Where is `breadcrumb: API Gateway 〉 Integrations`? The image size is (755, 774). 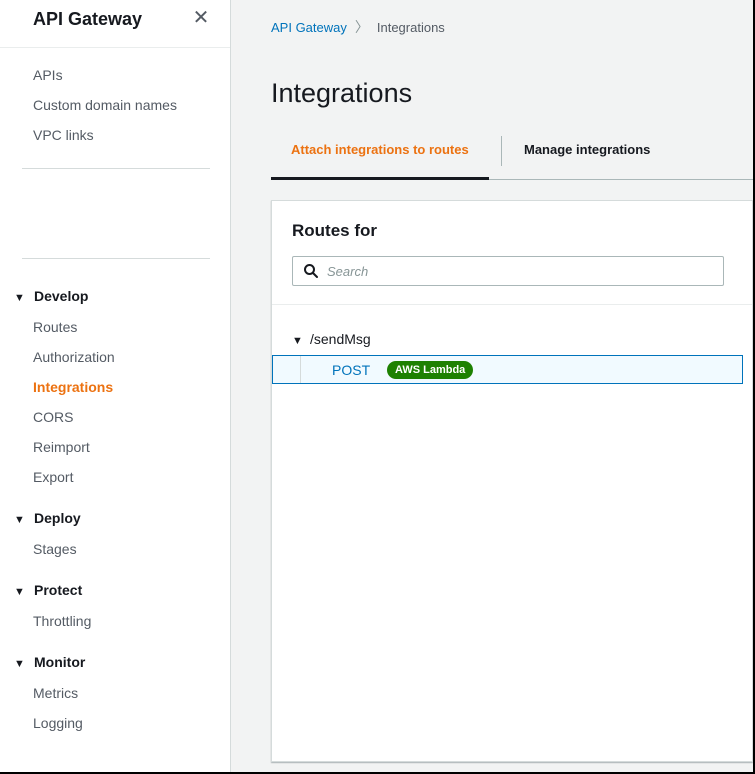
breadcrumb: API Gateway 〉 Integrations is located at coordinates (358, 27).